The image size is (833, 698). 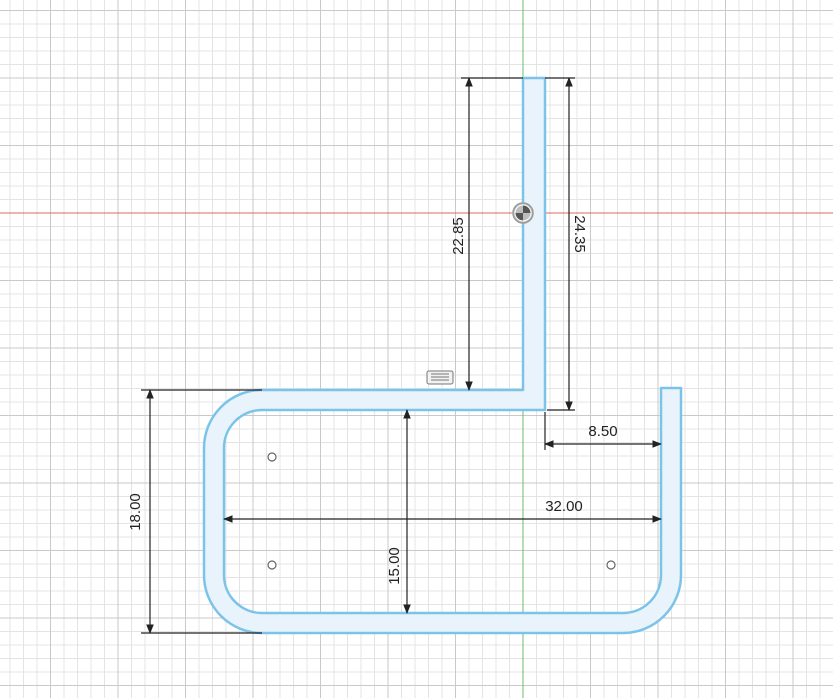 I want to click on dimension-label-24-35: 24.35, so click(x=579, y=234).